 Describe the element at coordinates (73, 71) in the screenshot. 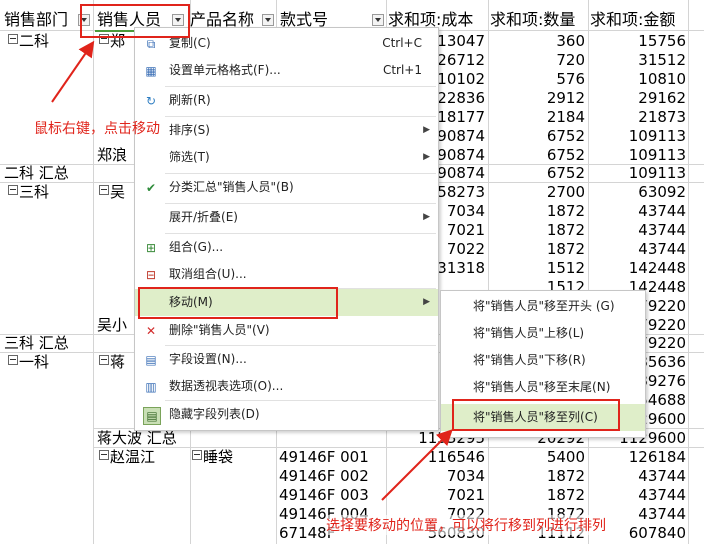

I see `arrow-to-header` at that location.